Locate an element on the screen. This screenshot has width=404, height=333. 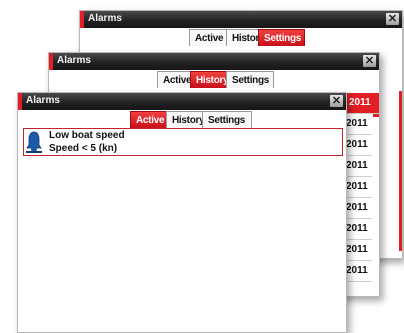
bell-icon is located at coordinates (34, 142).